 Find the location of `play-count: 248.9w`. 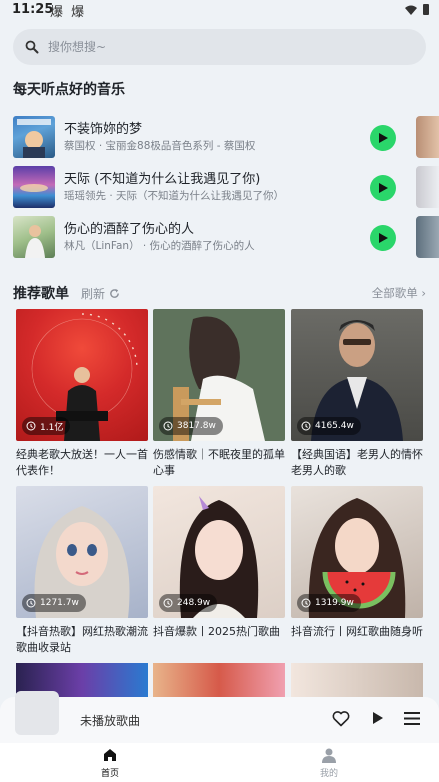

play-count: 248.9w is located at coordinates (194, 603).